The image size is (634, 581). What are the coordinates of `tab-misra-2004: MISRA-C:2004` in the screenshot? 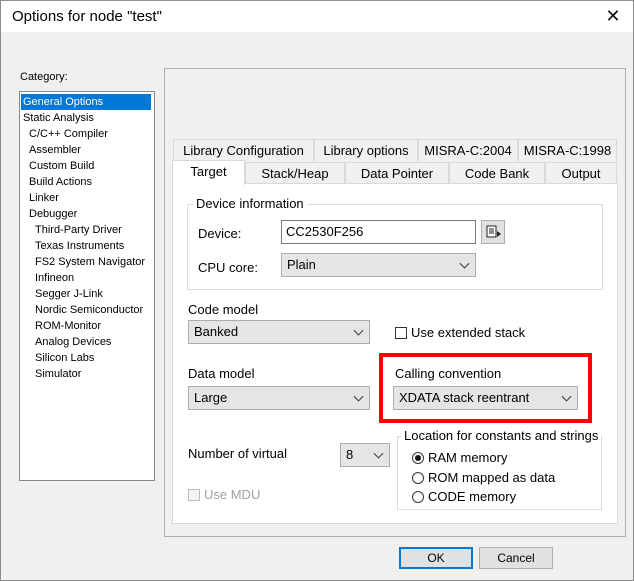 It's located at (468, 150).